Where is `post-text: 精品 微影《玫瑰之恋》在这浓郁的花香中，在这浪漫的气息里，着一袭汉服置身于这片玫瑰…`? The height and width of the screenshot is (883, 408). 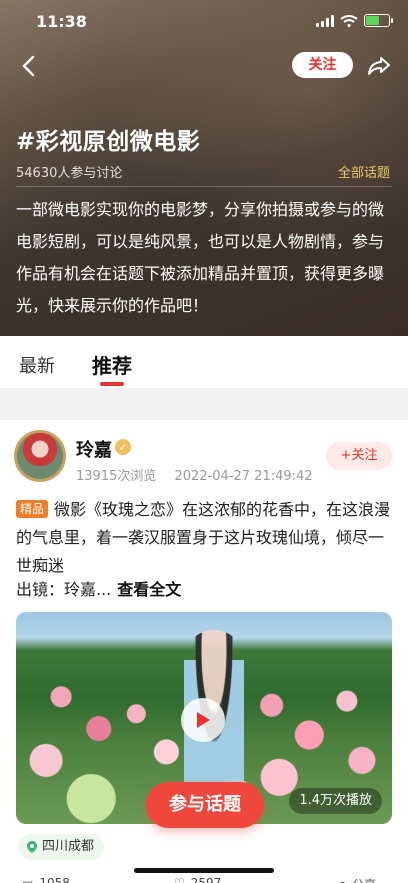 post-text: 精品 微影《玫瑰之恋》在这浓郁的花香中，在这浪漫的气息里，着一袭汉服置身于这片玫瑰… is located at coordinates (204, 538).